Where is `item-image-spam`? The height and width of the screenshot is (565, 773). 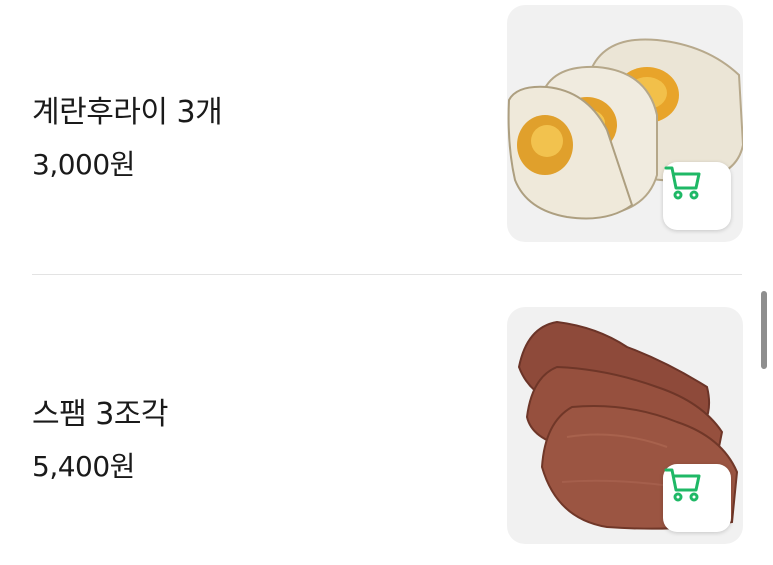
item-image-spam is located at coordinates (625, 425).